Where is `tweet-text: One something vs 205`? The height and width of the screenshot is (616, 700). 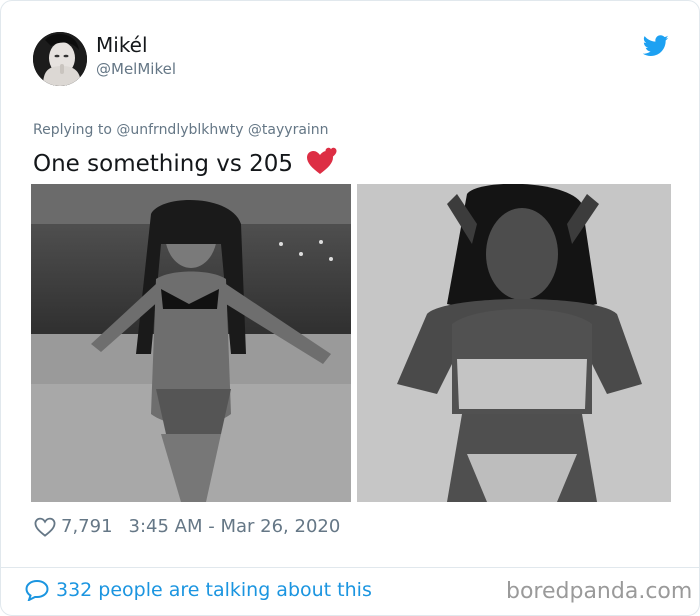 tweet-text: One something vs 205 is located at coordinates (185, 161).